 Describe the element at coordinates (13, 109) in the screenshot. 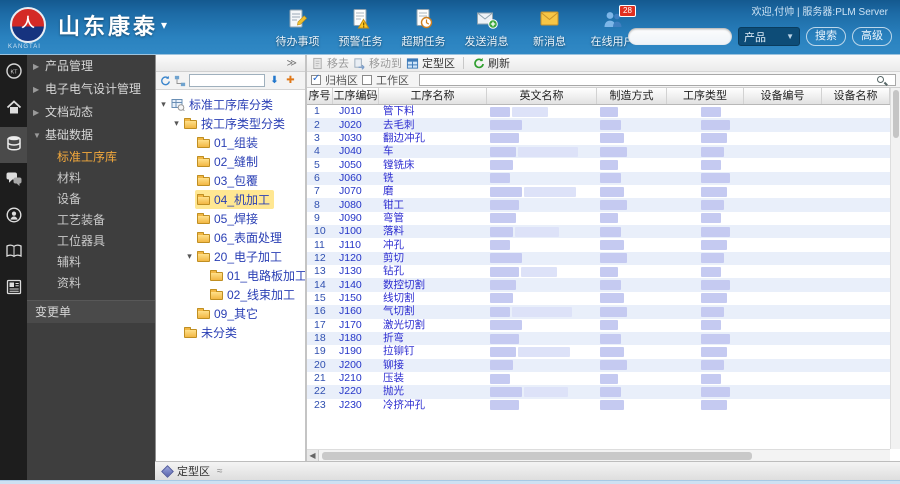

I see `module-home-button` at that location.